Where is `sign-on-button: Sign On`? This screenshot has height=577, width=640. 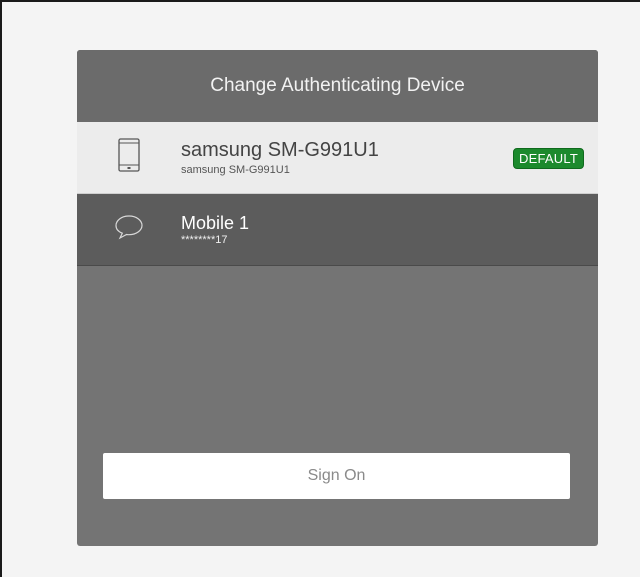
sign-on-button: Sign On is located at coordinates (336, 476).